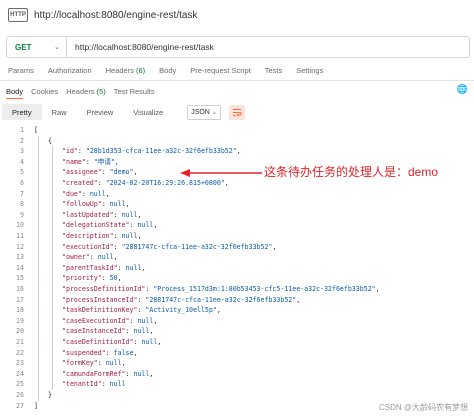 This screenshot has height=419, width=474. Describe the element at coordinates (140, 70) in the screenshot. I see `request-tab-count: (6)` at that location.